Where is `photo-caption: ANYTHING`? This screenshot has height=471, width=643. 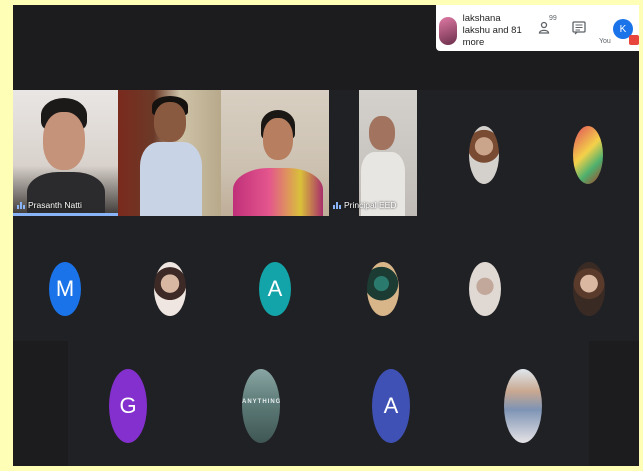 photo-caption: ANYTHING is located at coordinates (261, 402).